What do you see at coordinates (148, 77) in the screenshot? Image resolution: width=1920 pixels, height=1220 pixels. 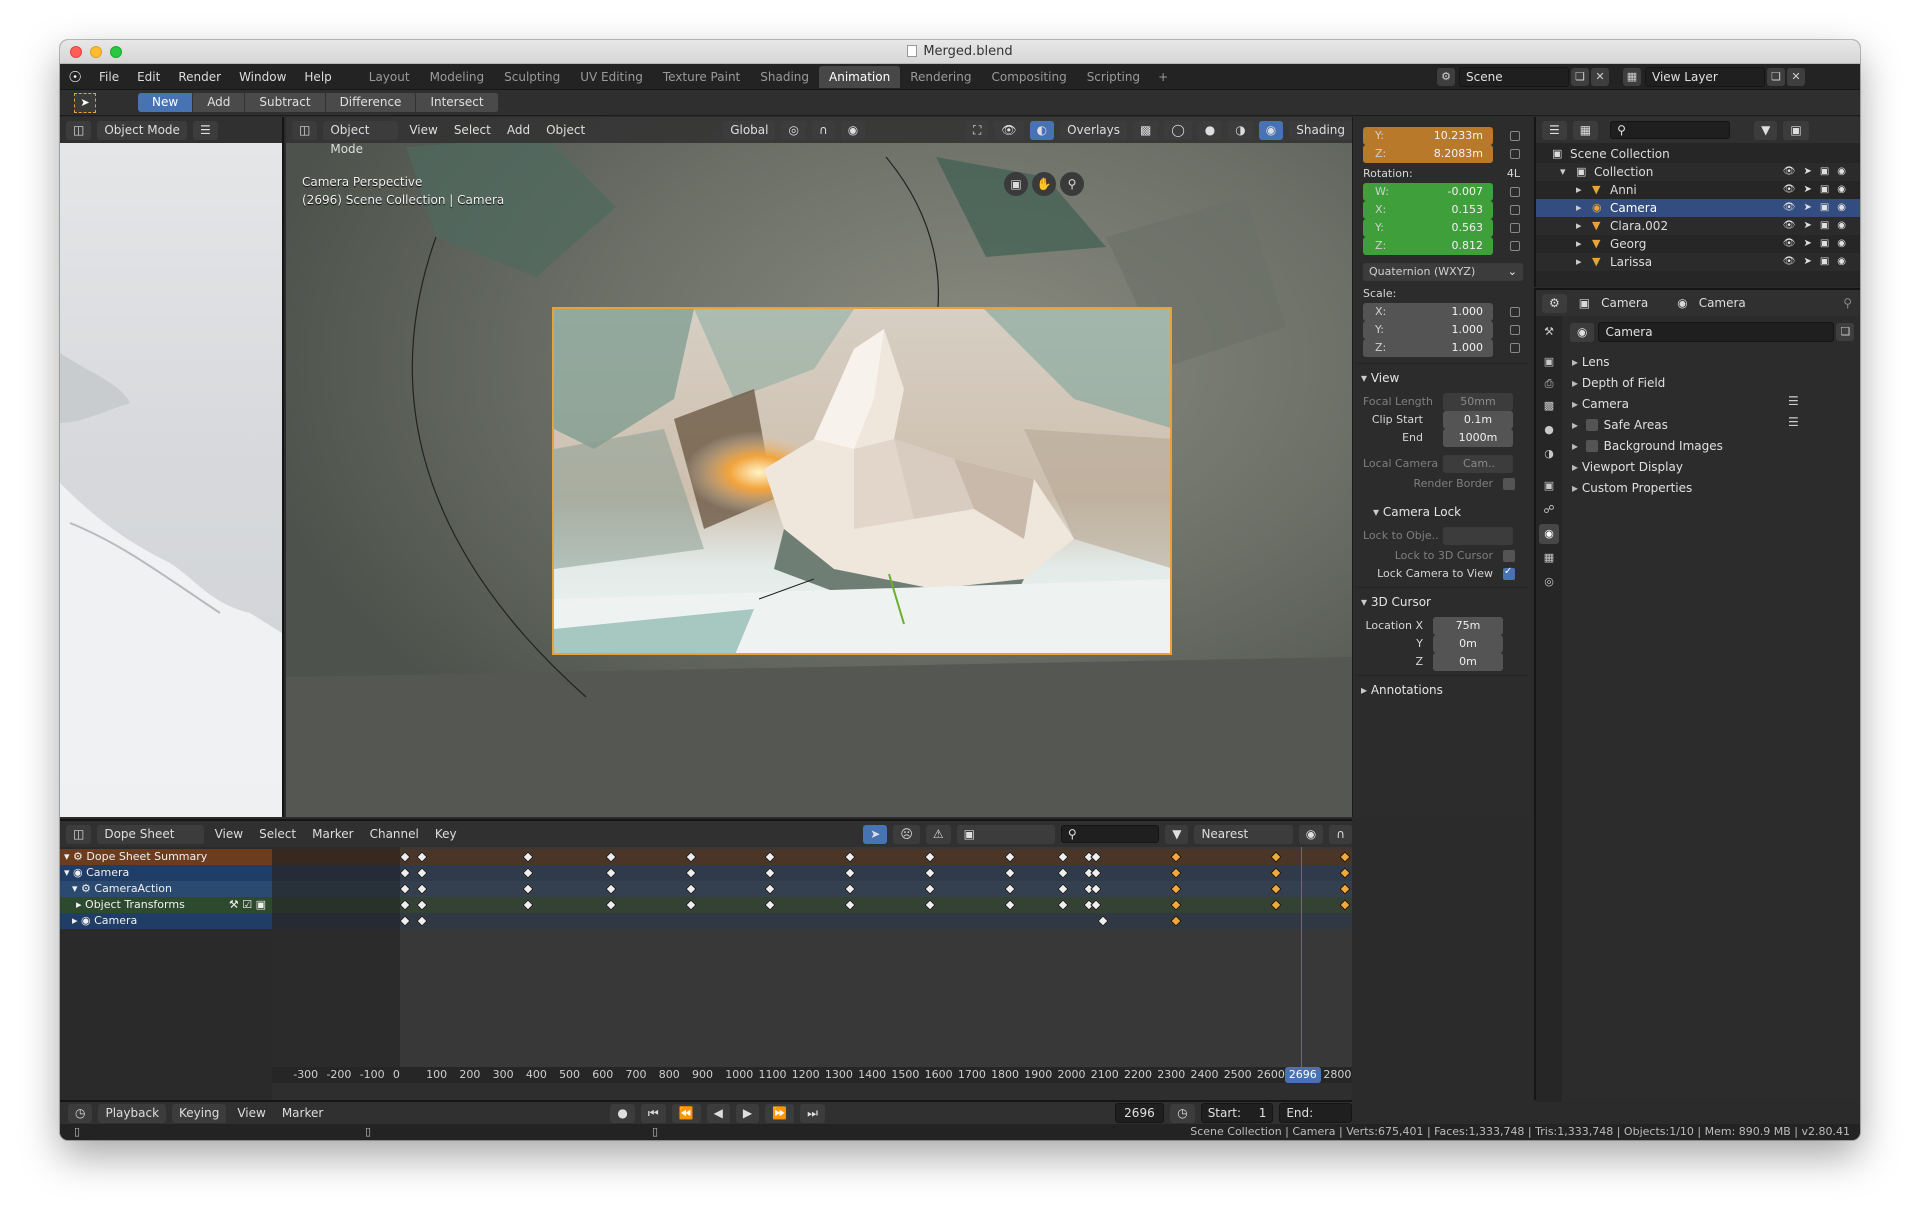 I see `menu-edit: Edit` at bounding box center [148, 77].